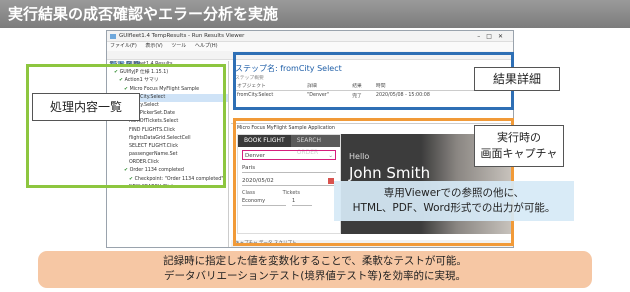 The image size is (630, 292). I want to click on result-detail-callout: 結果詳細, so click(517, 79).